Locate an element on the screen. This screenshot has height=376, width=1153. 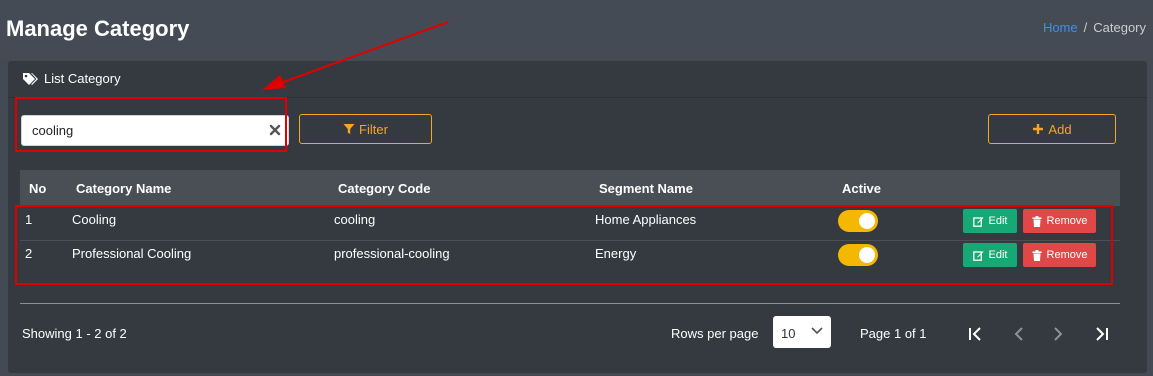
add-button-label: Add is located at coordinates (1060, 129).